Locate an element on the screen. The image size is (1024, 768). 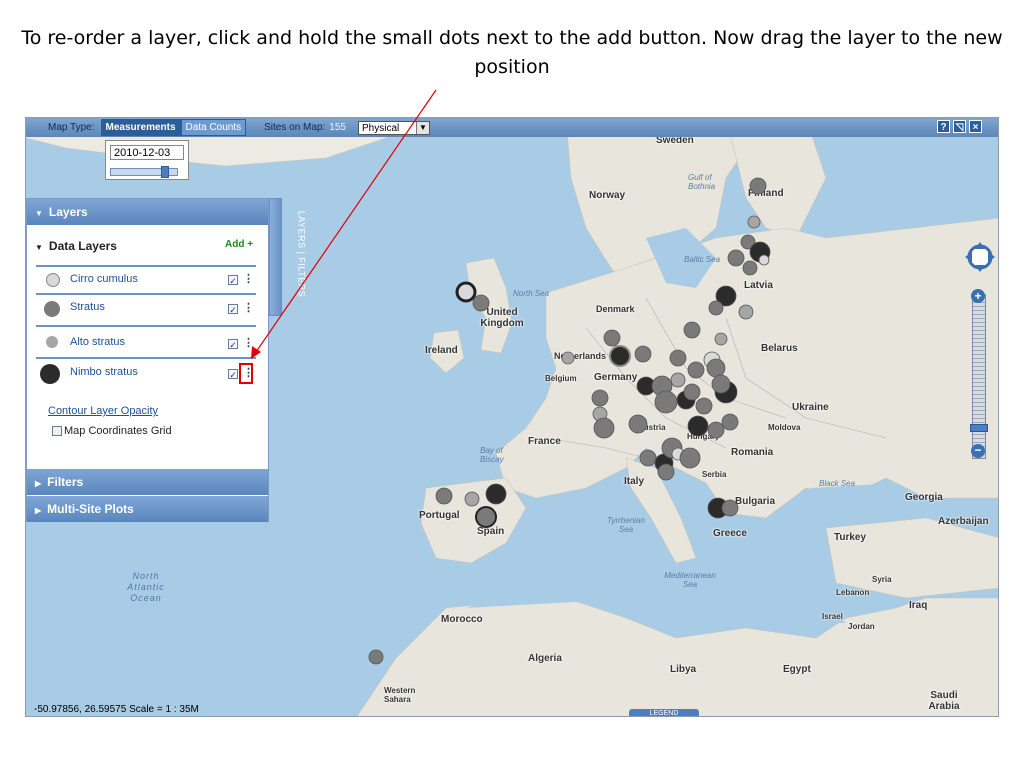
layer-name: Stratus is located at coordinates (87, 307).